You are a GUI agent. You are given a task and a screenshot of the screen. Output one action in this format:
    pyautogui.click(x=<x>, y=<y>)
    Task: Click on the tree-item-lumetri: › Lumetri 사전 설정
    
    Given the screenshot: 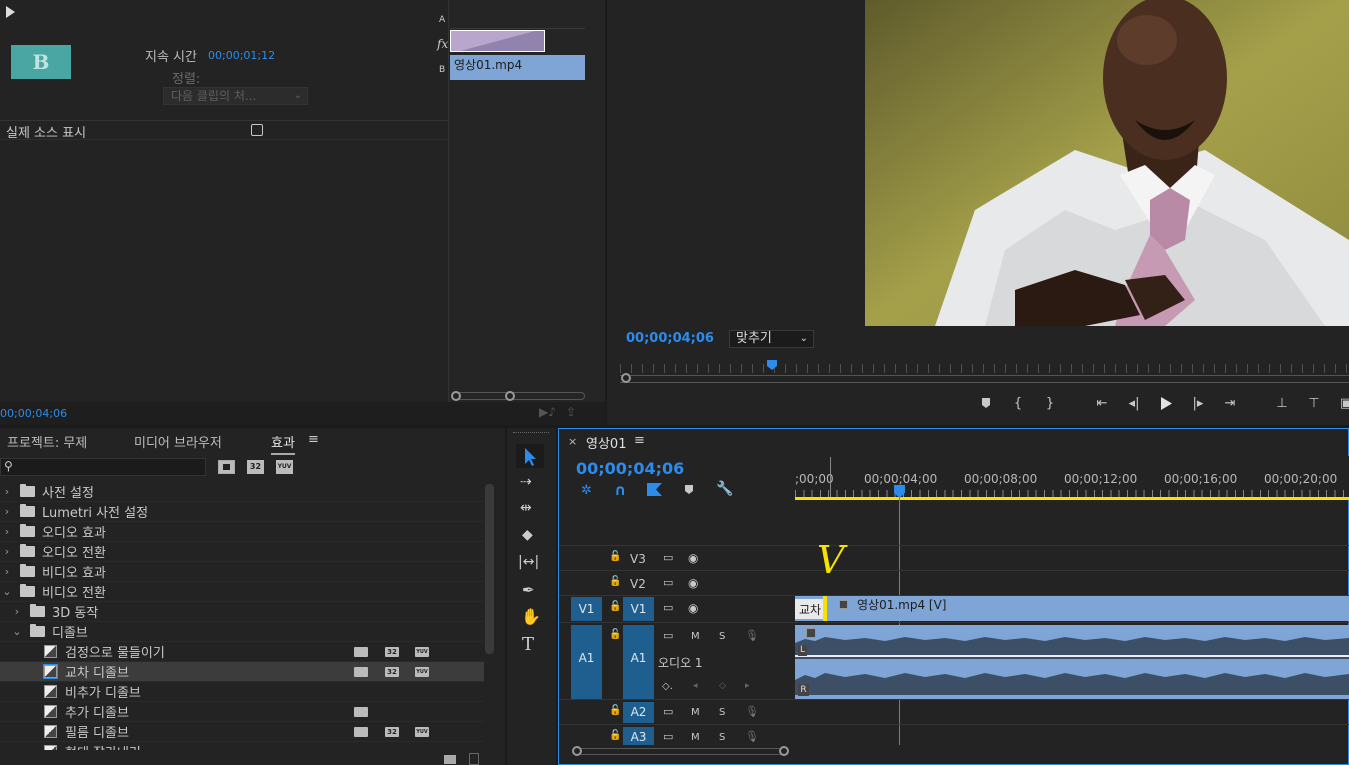 What is the action you would take?
    pyautogui.click(x=242, y=512)
    